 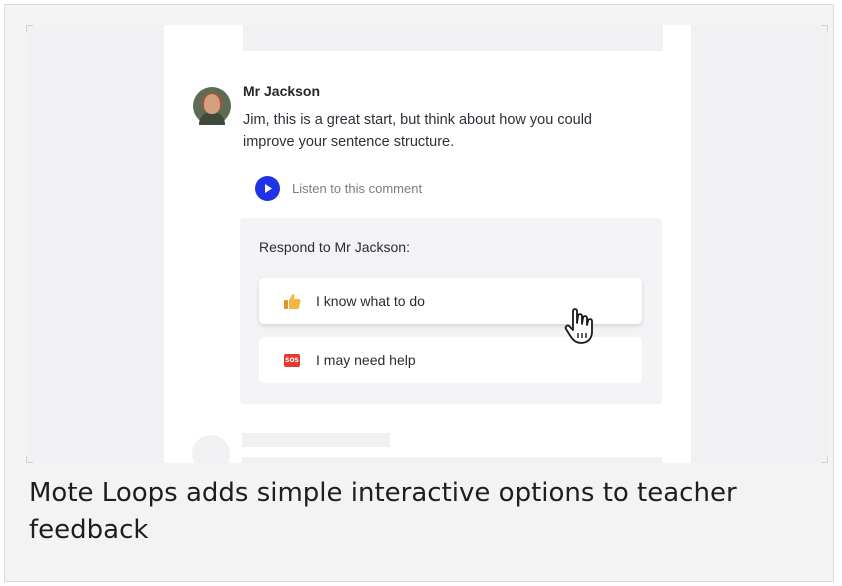 I want to click on sos-icon: SOS, so click(x=292, y=360).